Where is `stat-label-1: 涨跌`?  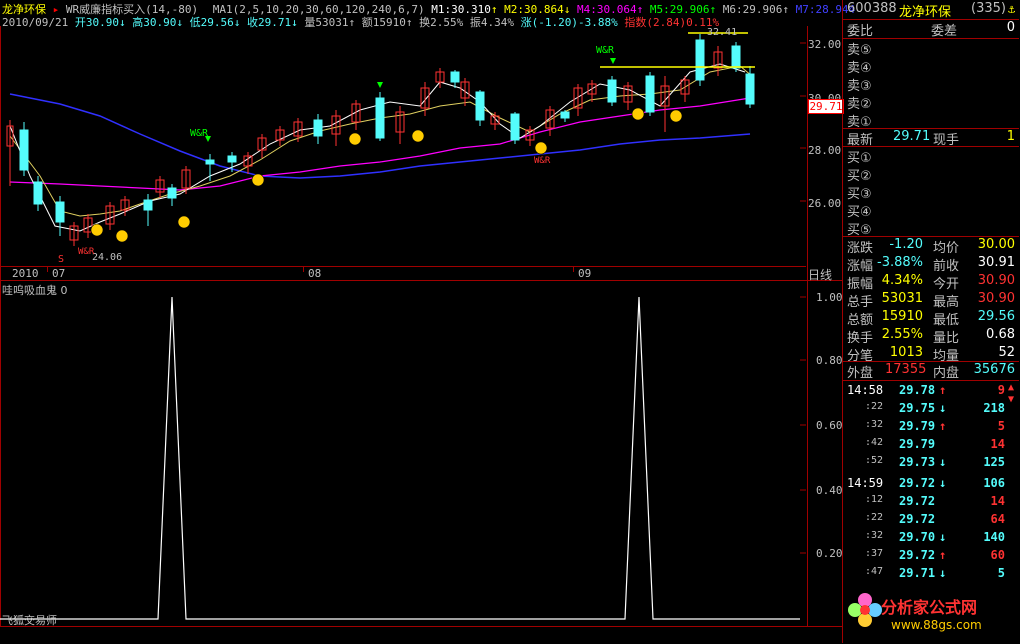 stat-label-1: 涨跌 is located at coordinates (860, 248).